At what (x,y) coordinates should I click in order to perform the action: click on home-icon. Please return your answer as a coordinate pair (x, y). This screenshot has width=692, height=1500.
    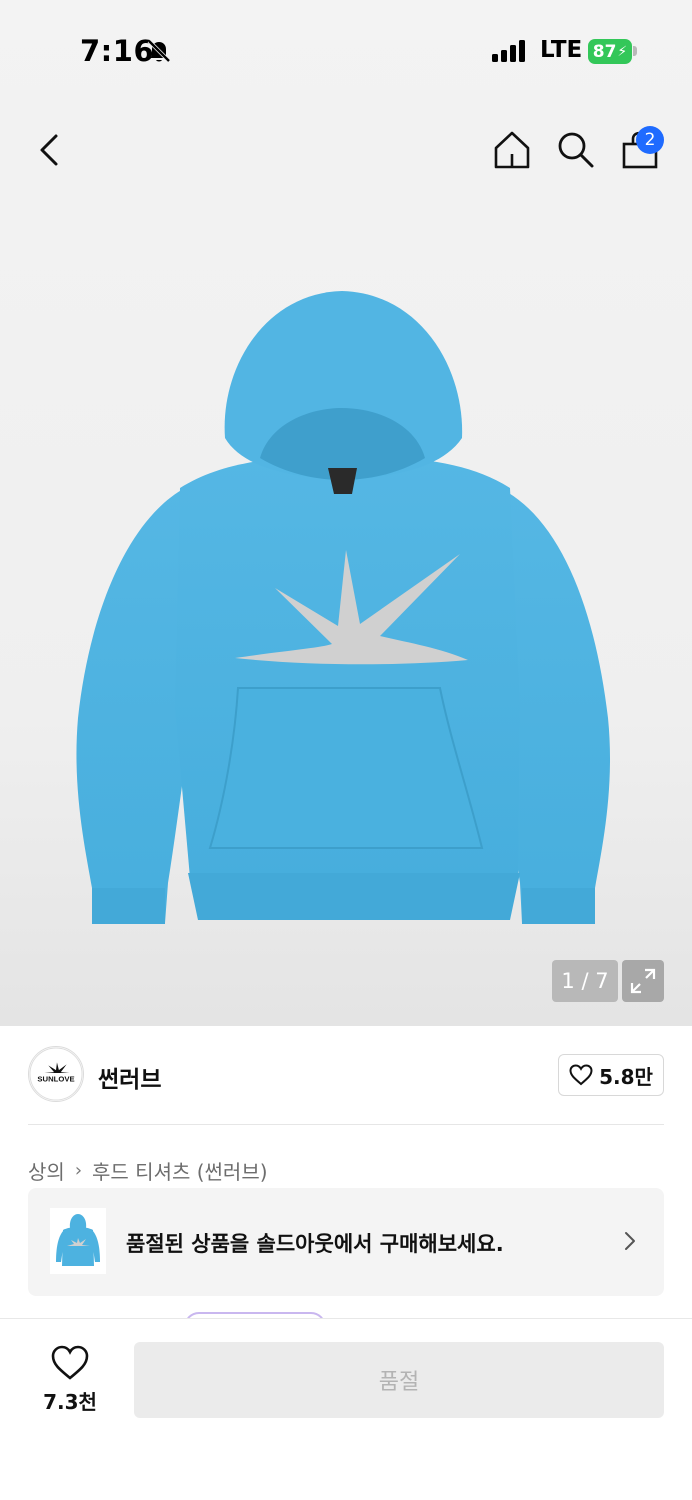
    Looking at the image, I should click on (512, 150).